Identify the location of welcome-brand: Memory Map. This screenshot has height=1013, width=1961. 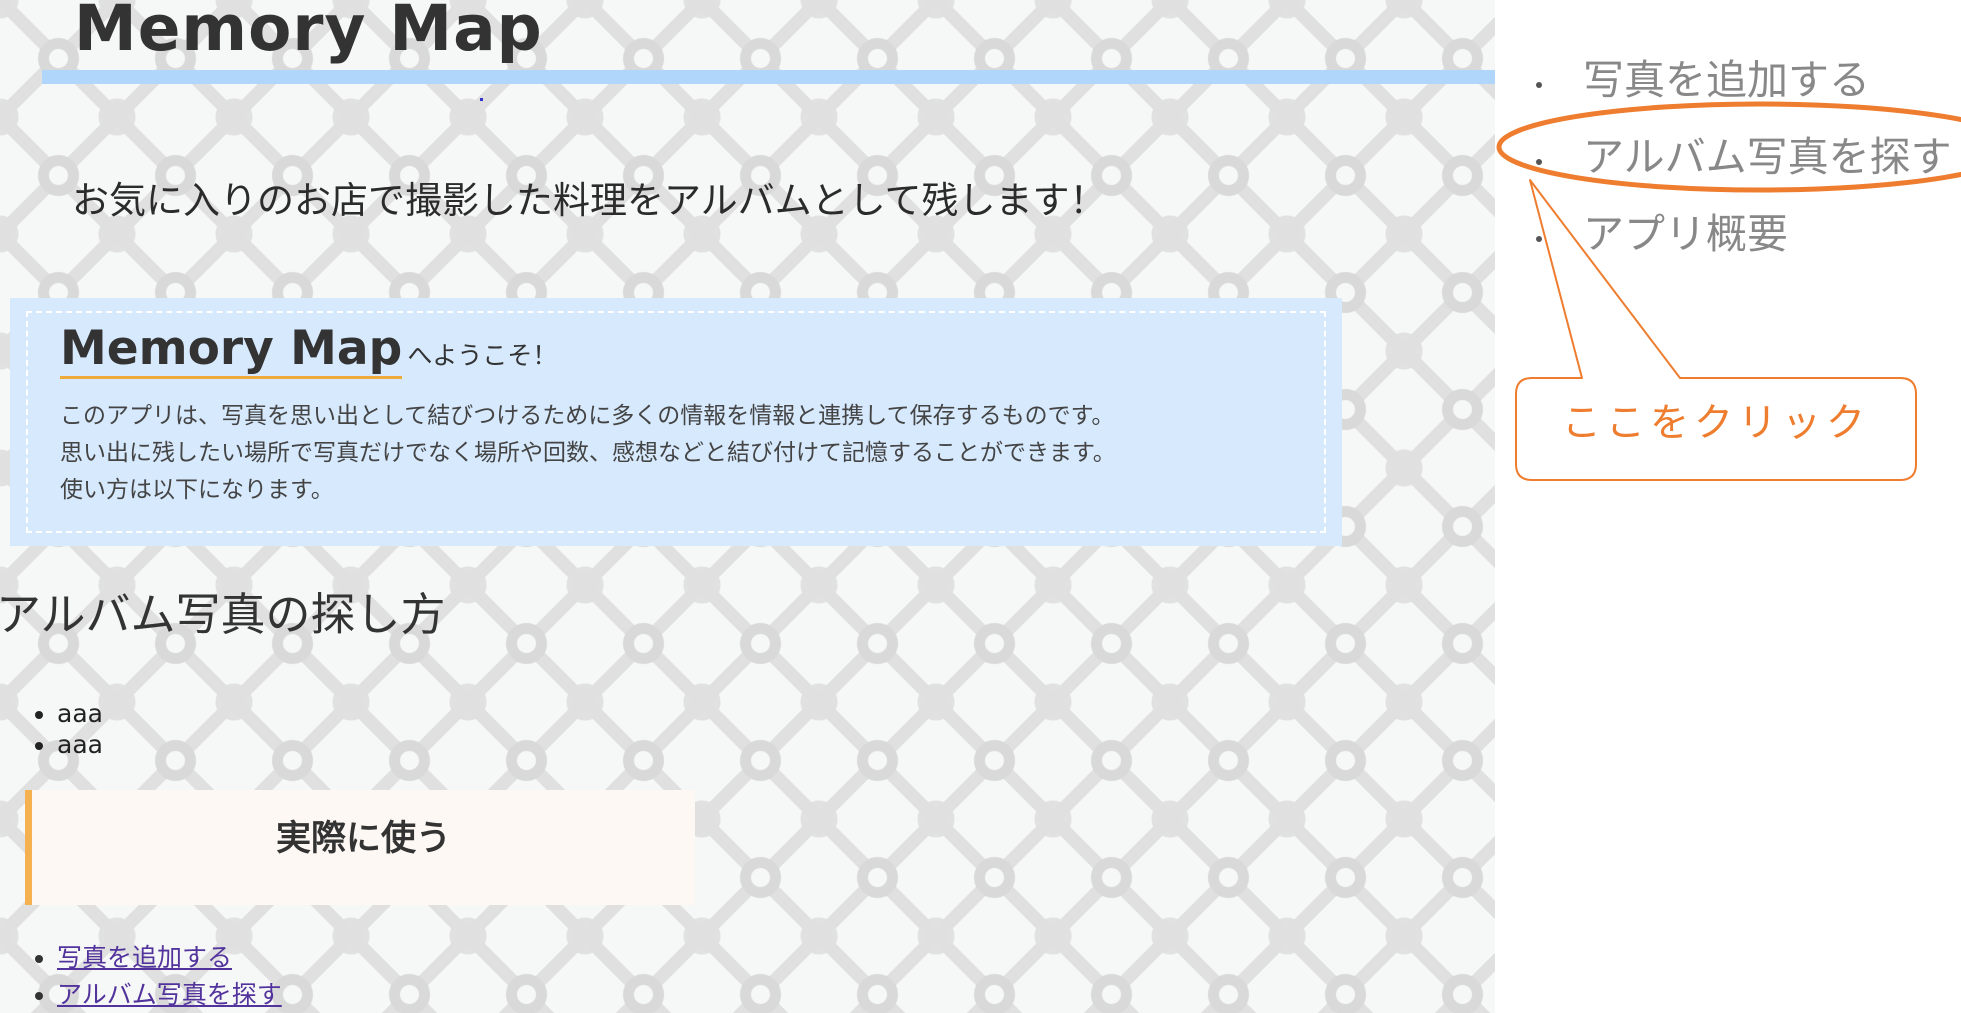
(231, 350).